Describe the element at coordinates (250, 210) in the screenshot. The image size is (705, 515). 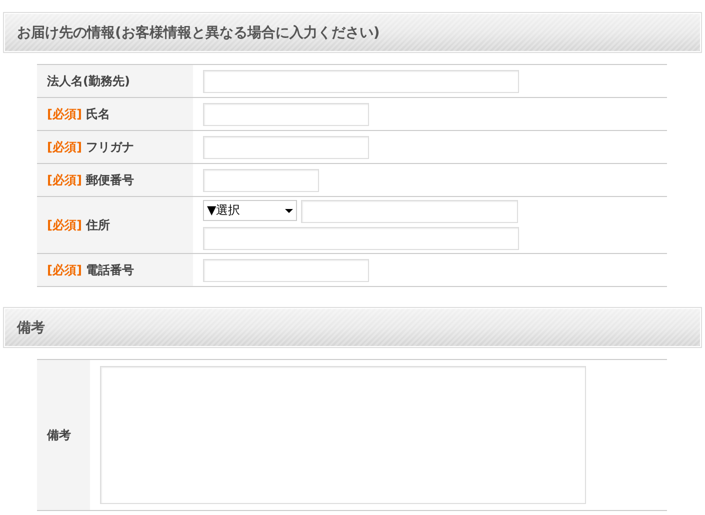
I see `prefecture-dropdown: ▼選択` at that location.